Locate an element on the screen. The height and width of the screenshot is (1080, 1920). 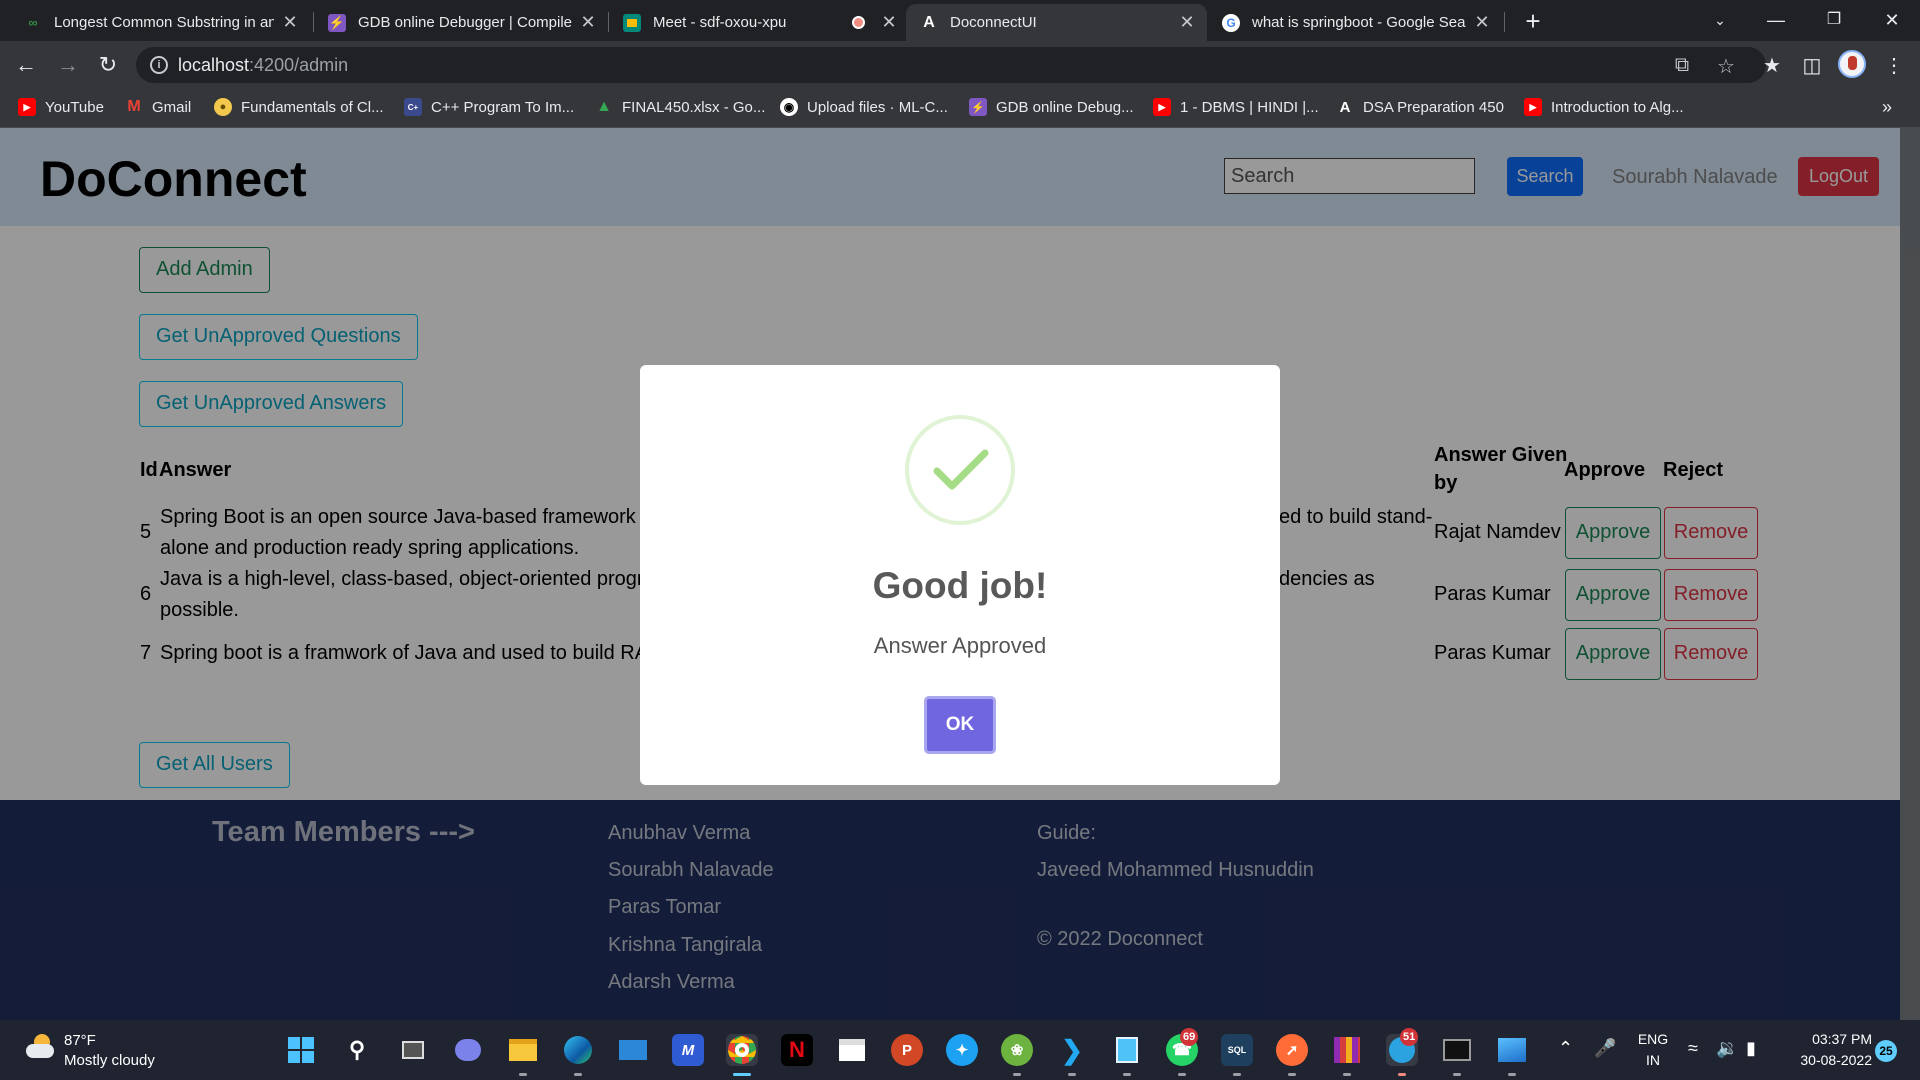
coursera-icon: ● is located at coordinates (223, 107).